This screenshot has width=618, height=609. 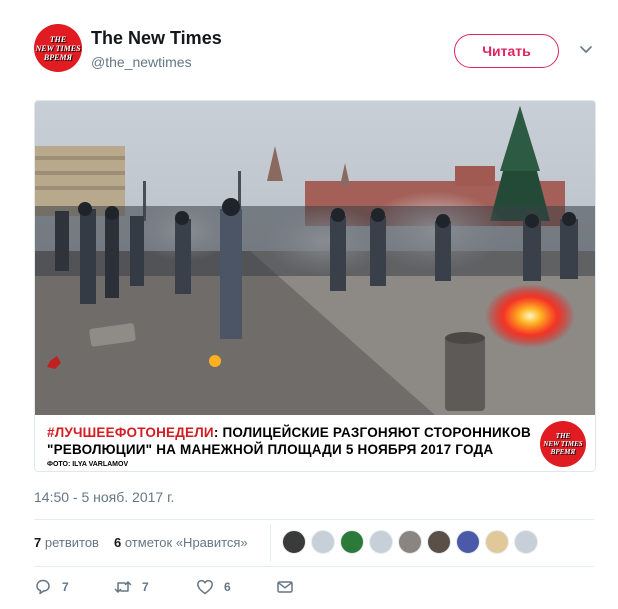 I want to click on like-button: 6, so click(x=213, y=587).